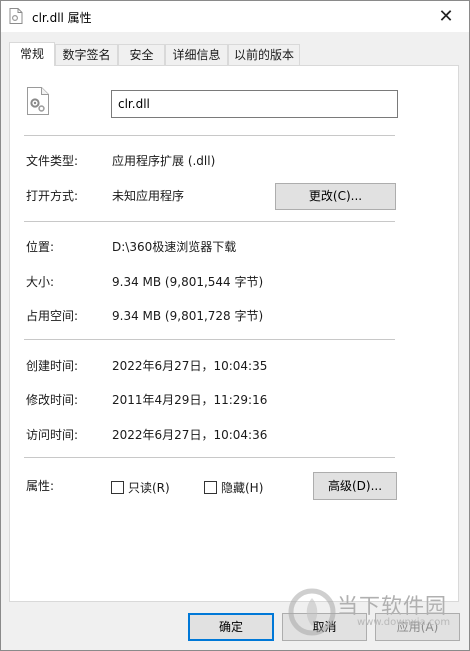  I want to click on title-bar: clr.dll 属性 ✕, so click(235, 16).